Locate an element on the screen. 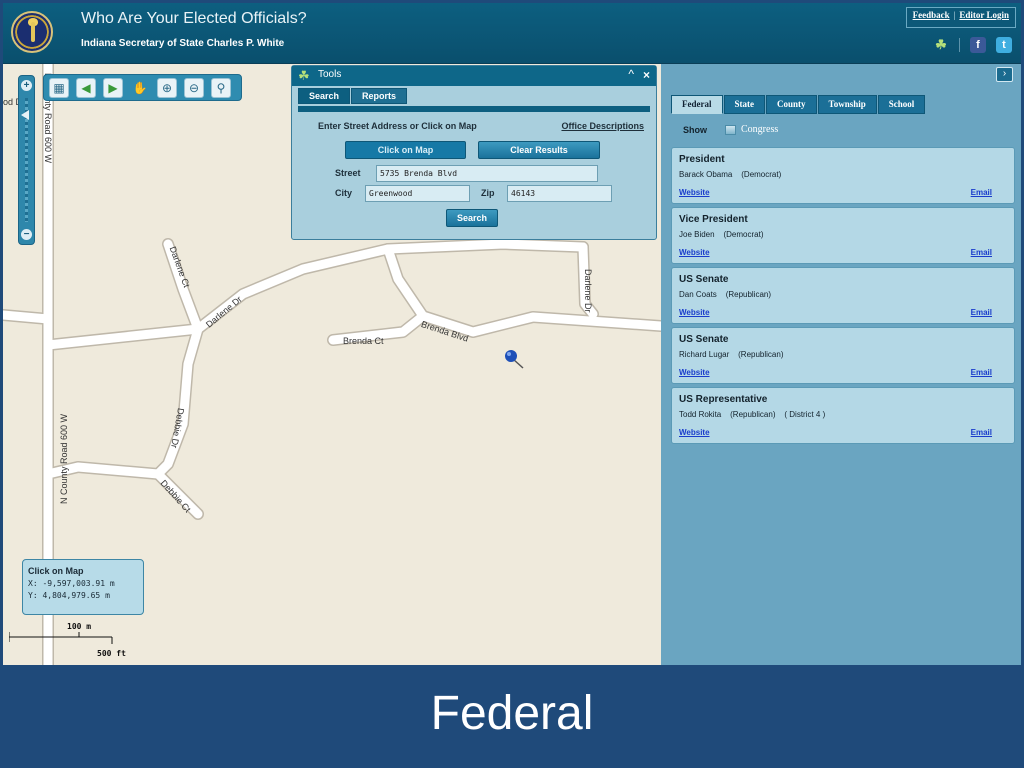 This screenshot has height=768, width=1024. tab-township: Township is located at coordinates (847, 104).